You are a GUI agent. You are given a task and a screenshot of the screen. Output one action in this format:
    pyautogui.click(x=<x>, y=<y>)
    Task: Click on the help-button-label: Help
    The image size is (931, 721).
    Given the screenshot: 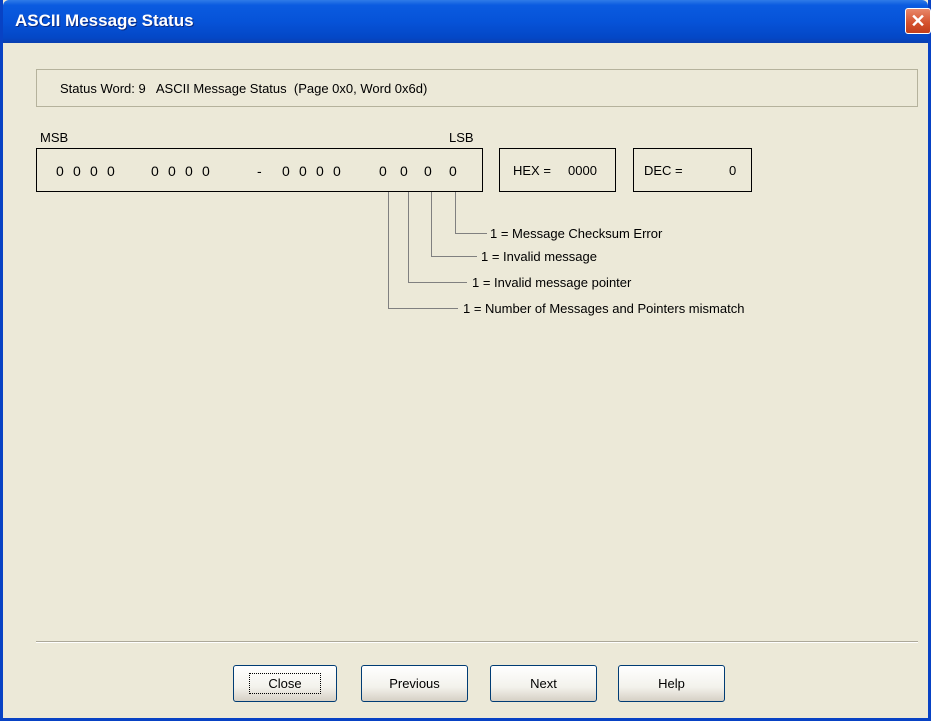 What is the action you would take?
    pyautogui.click(x=671, y=683)
    